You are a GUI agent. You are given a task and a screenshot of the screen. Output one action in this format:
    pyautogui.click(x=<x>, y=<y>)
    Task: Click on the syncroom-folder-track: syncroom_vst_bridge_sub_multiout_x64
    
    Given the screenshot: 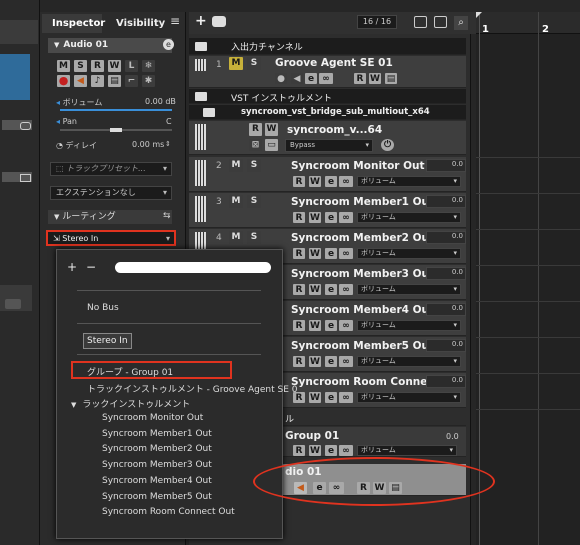 What is the action you would take?
    pyautogui.click(x=327, y=112)
    